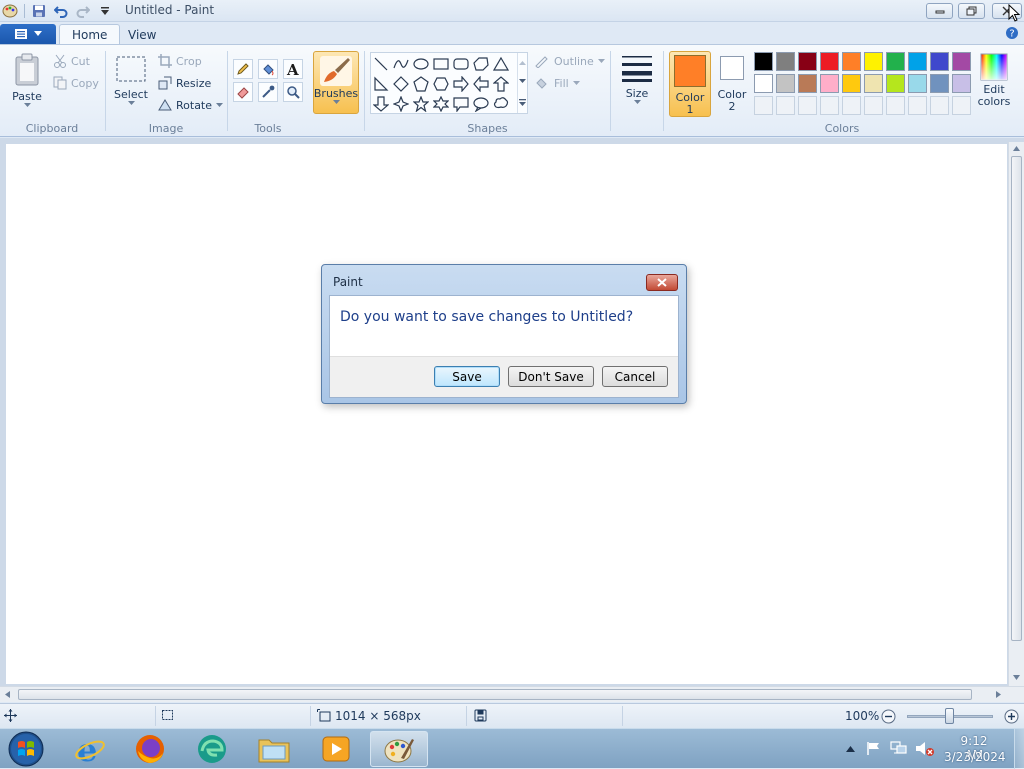 This screenshot has height=769, width=1024. What do you see at coordinates (39, 11) in the screenshot?
I see `save-icon` at bounding box center [39, 11].